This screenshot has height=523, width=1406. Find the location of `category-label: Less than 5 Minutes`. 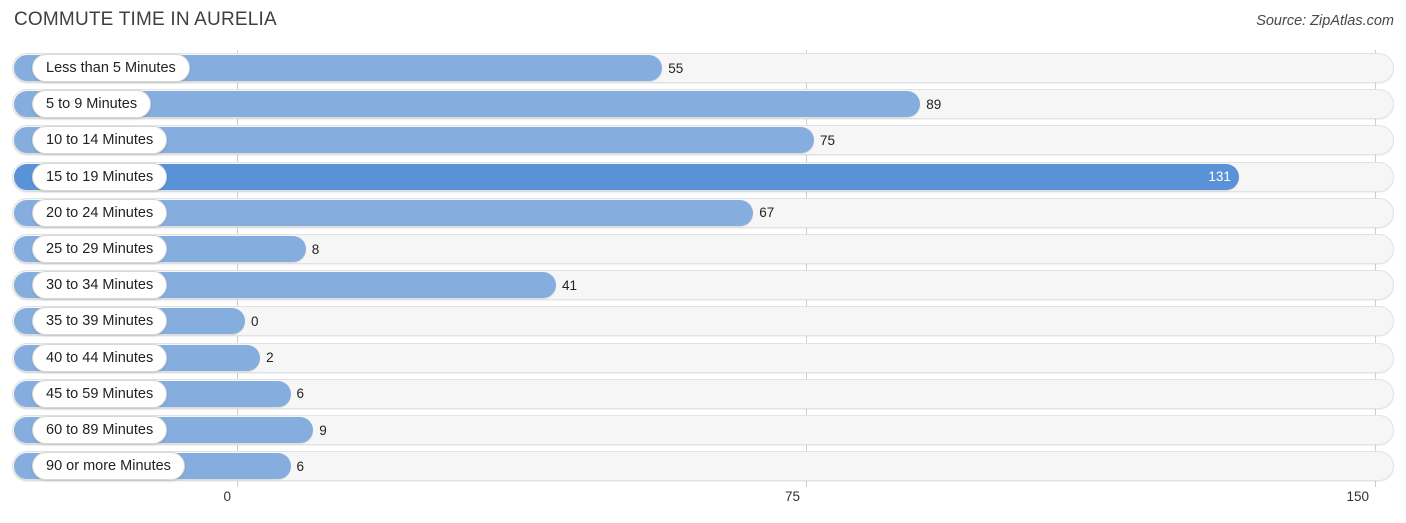

category-label: Less than 5 Minutes is located at coordinates (111, 68).